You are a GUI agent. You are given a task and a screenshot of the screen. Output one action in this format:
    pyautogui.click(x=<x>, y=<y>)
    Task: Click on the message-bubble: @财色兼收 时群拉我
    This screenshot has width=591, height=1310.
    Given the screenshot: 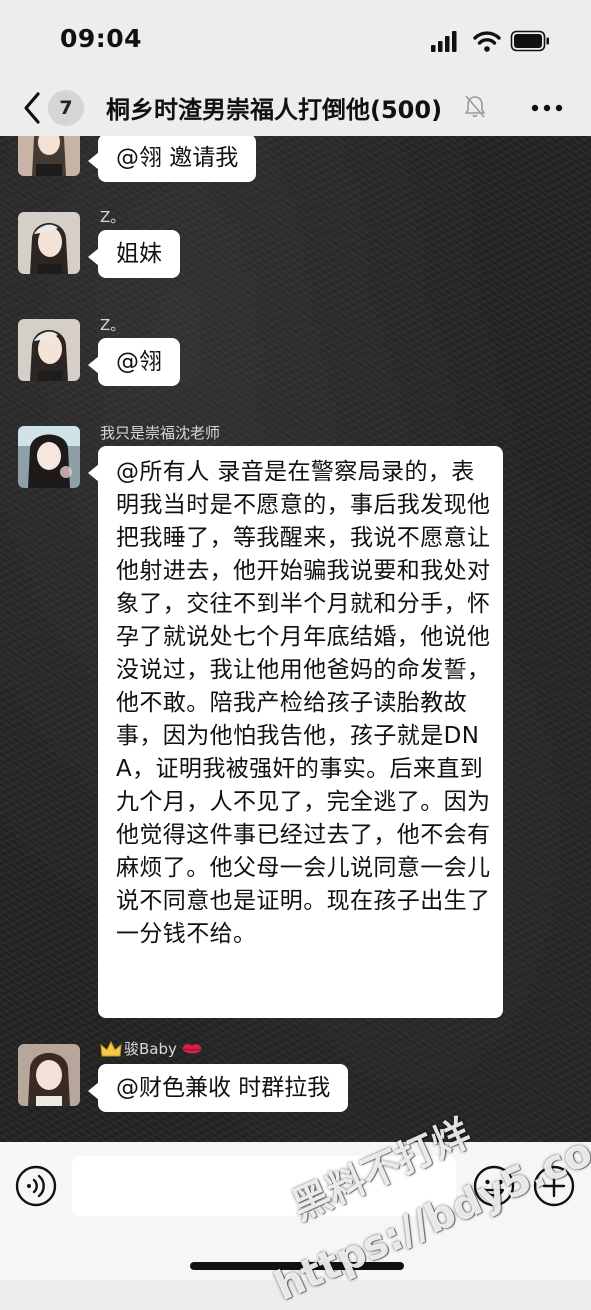 What is the action you would take?
    pyautogui.click(x=218, y=1088)
    